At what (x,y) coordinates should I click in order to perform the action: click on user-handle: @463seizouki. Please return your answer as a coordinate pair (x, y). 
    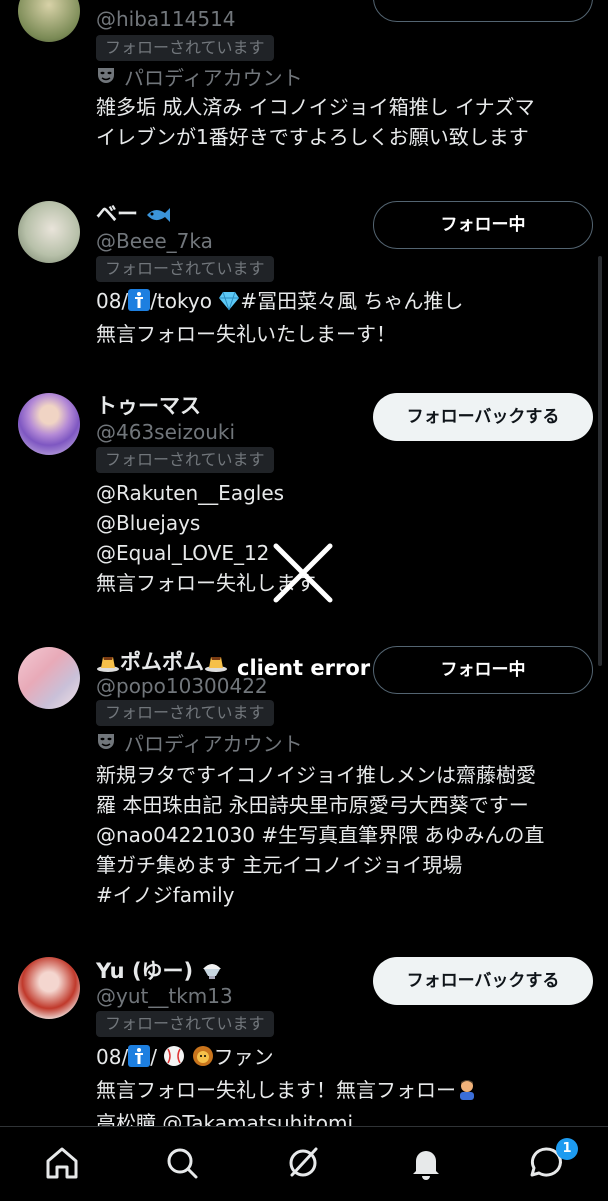
    Looking at the image, I should click on (166, 432).